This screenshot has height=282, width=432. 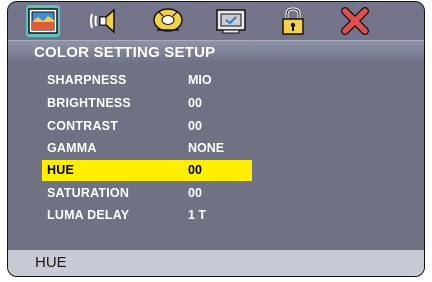 I want to click on disc-icon, so click(x=168, y=21).